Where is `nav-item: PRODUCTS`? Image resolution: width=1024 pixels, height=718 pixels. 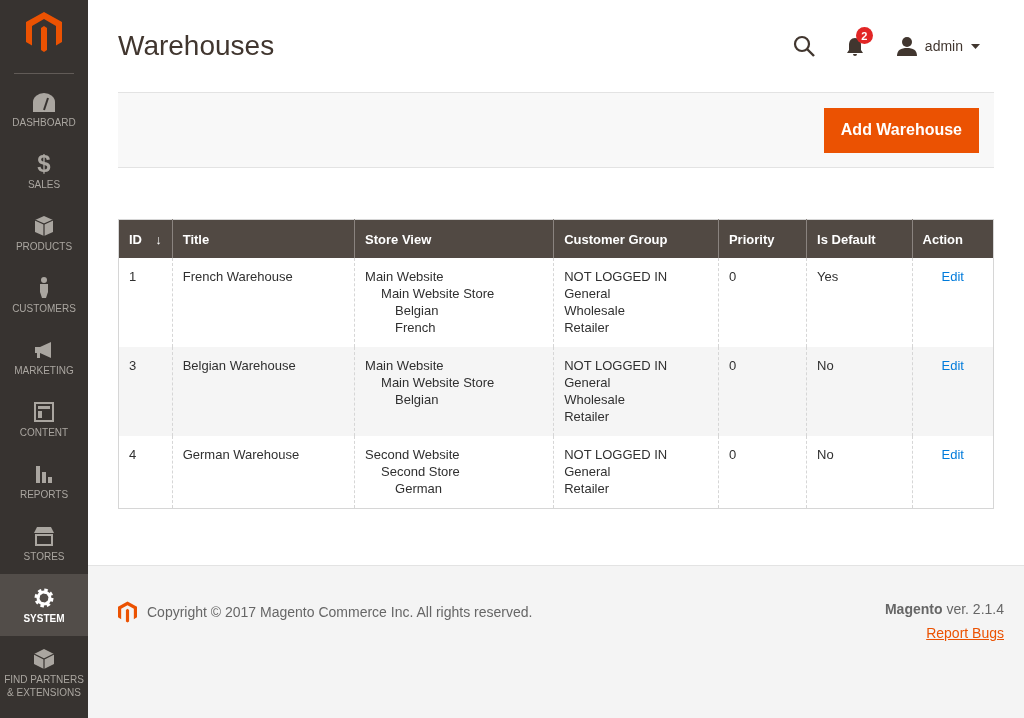 nav-item: PRODUCTS is located at coordinates (44, 233).